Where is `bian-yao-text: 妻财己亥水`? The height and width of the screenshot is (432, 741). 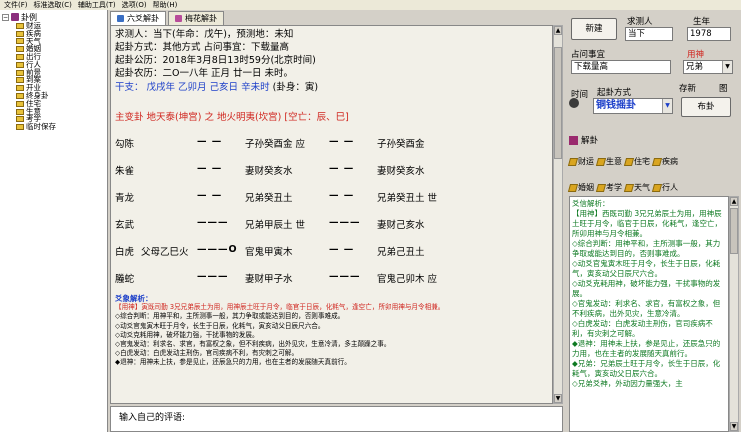 bian-yao-text: 妻财己亥水 is located at coordinates (401, 225).